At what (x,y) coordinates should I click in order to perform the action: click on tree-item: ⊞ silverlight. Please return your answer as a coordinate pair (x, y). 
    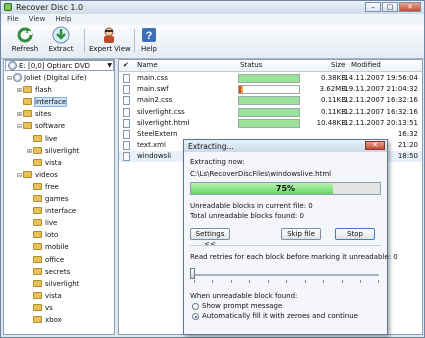
    Looking at the image, I should click on (53, 151).